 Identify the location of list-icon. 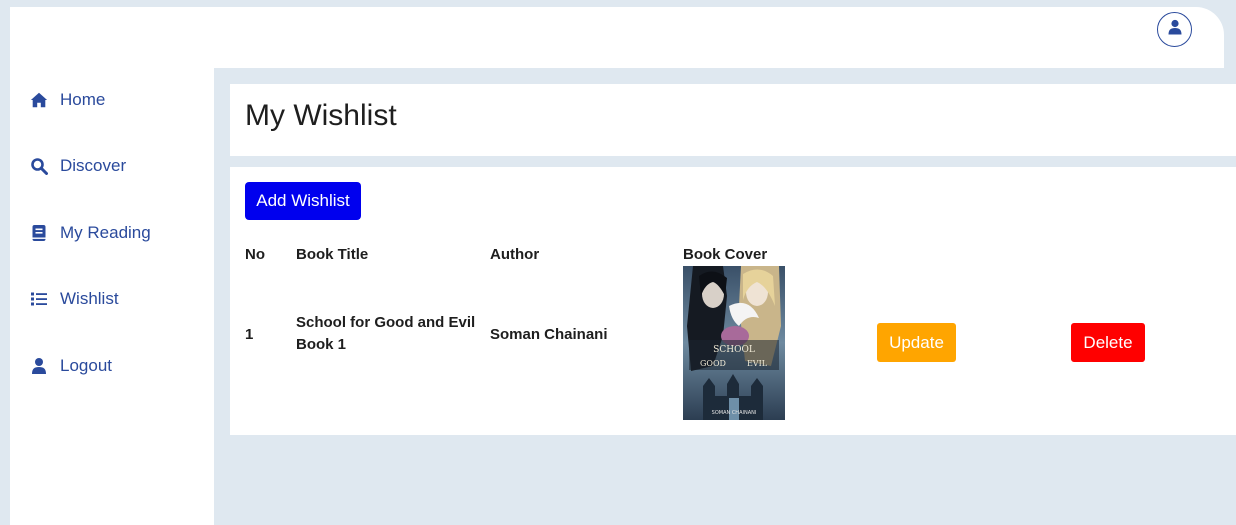
(39, 299).